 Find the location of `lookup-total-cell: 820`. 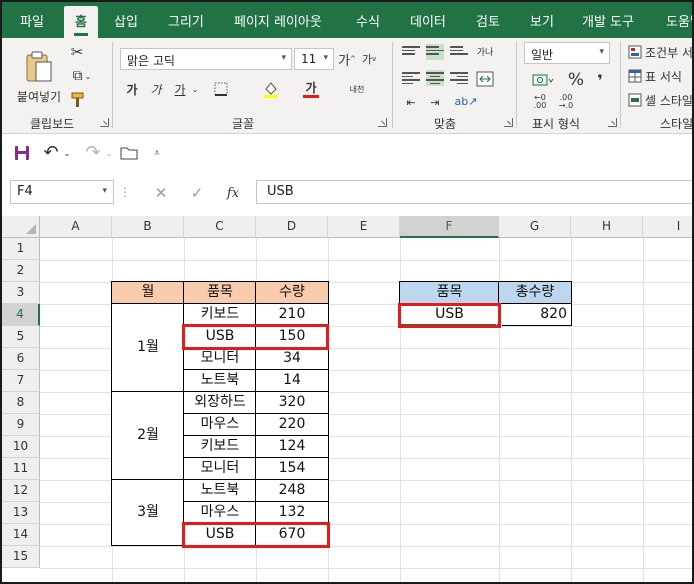

lookup-total-cell: 820 is located at coordinates (535, 314).